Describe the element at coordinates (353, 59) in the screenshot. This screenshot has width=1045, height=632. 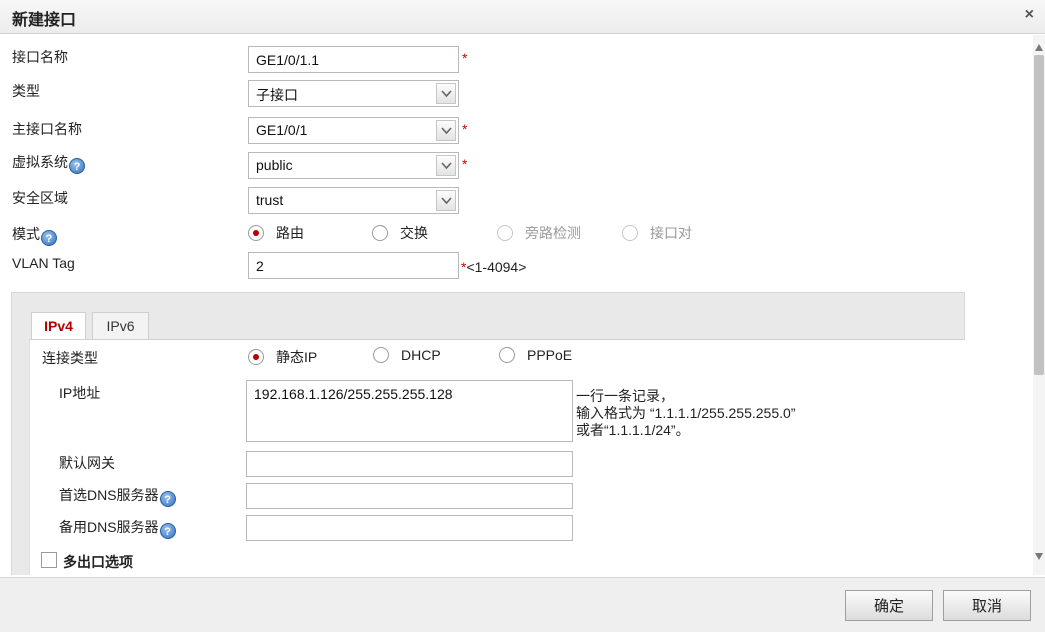
I see `interface-name-input` at that location.